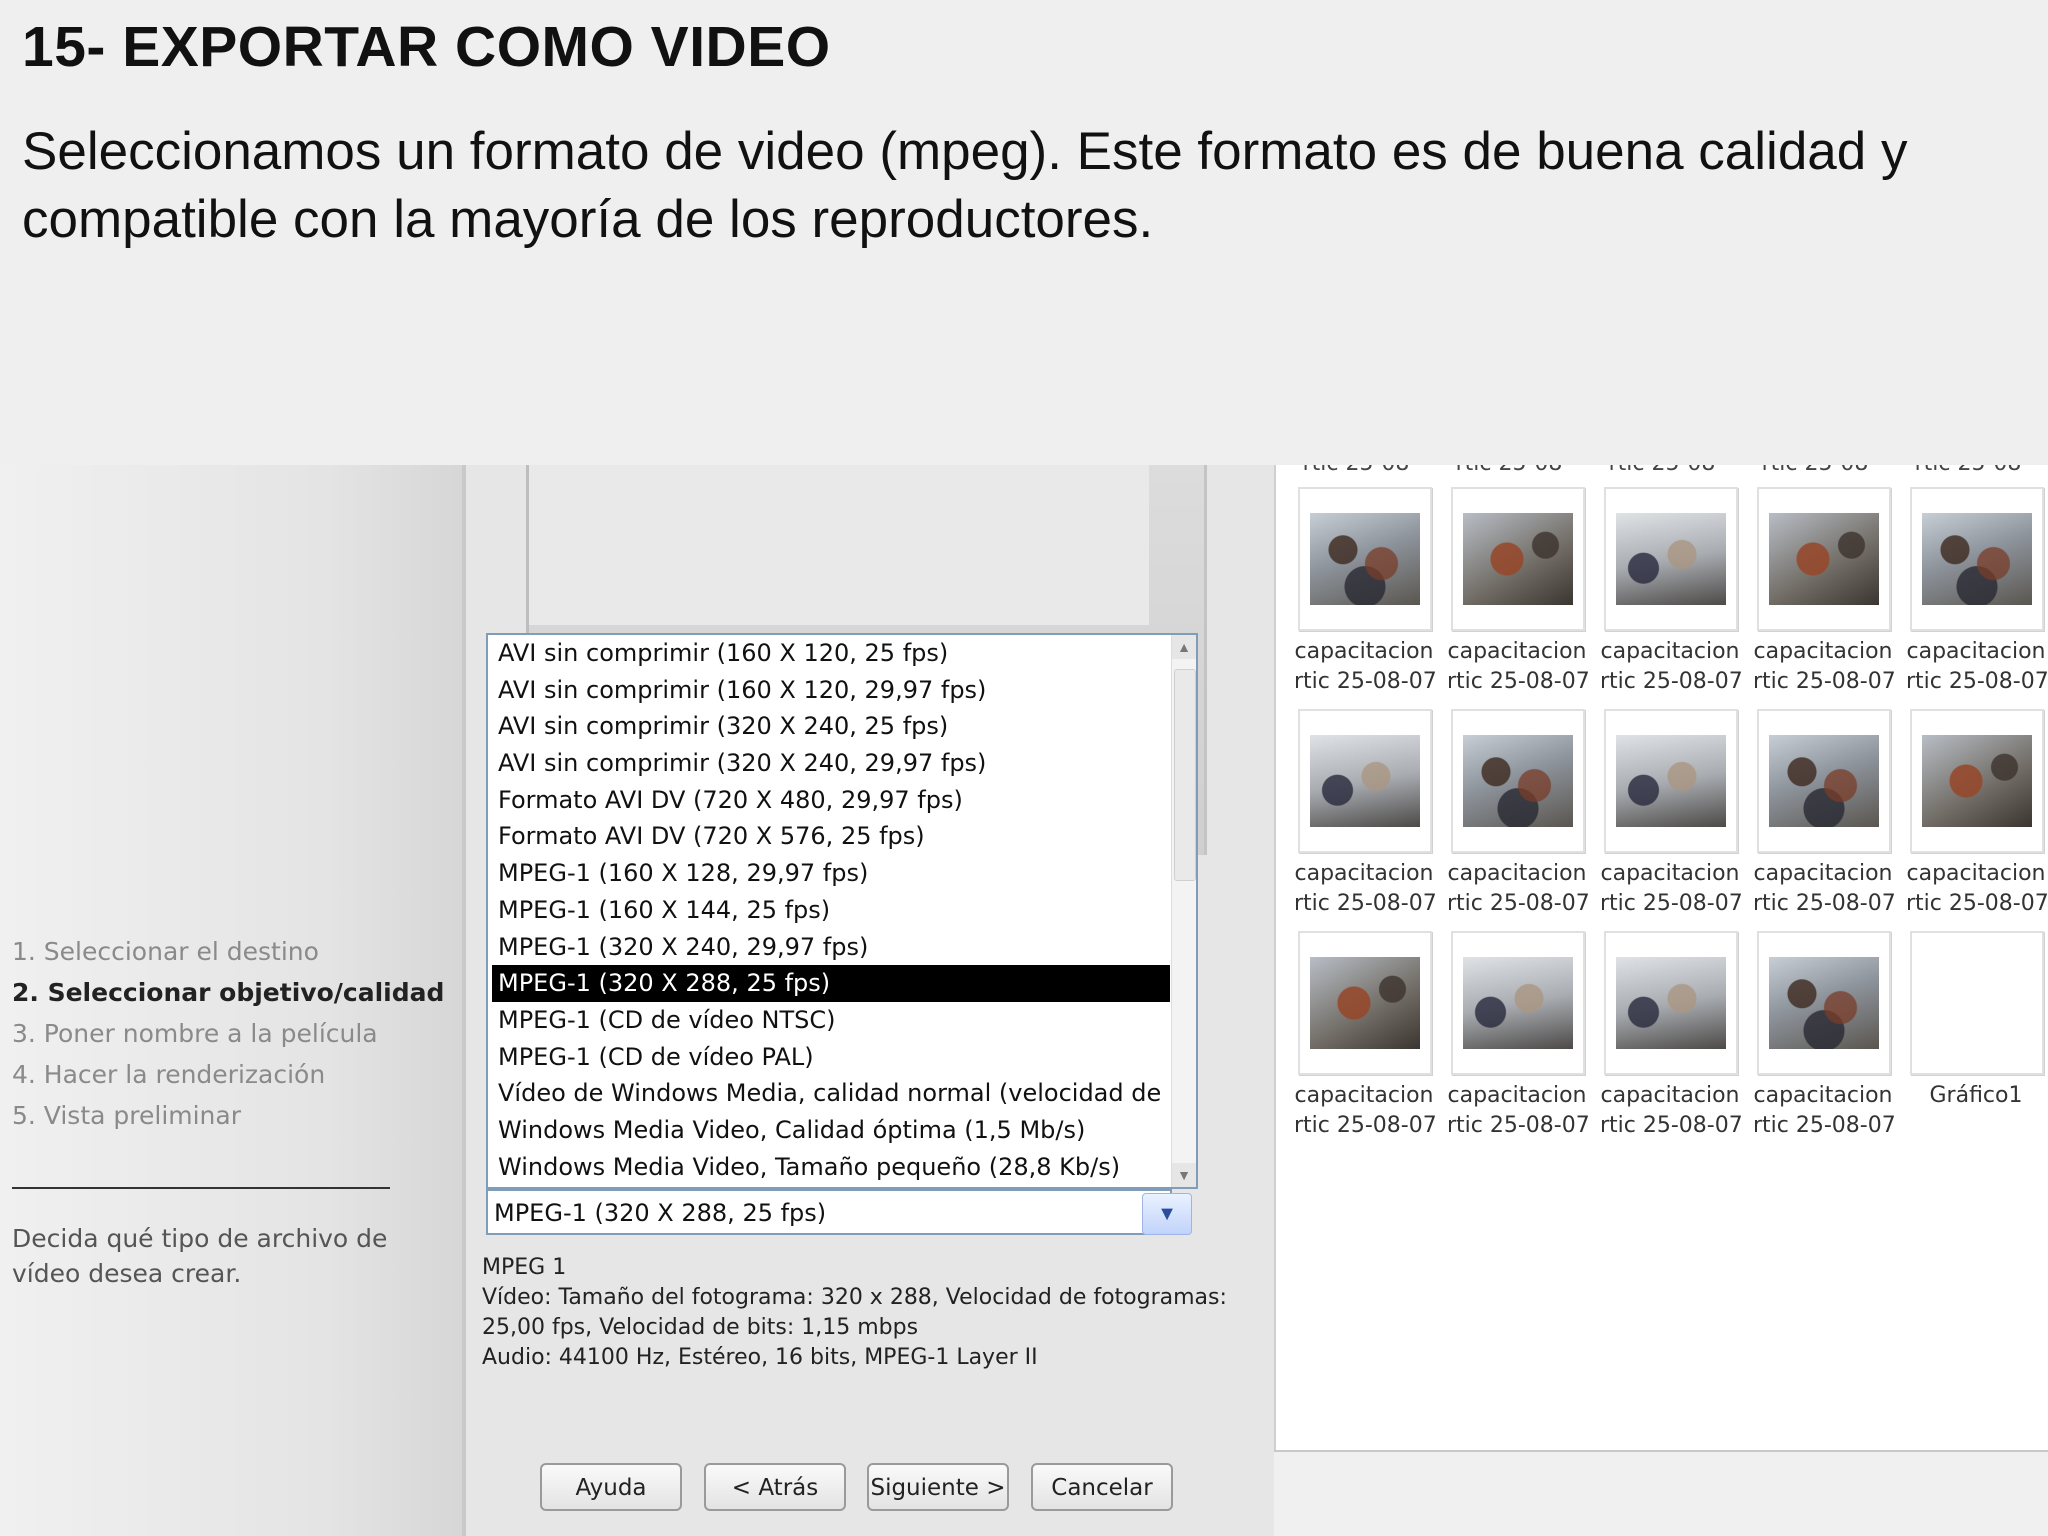 This screenshot has width=2048, height=1536. I want to click on format-option: AVI sin comprimir (160 X 120, 25 fps), so click(831, 653).